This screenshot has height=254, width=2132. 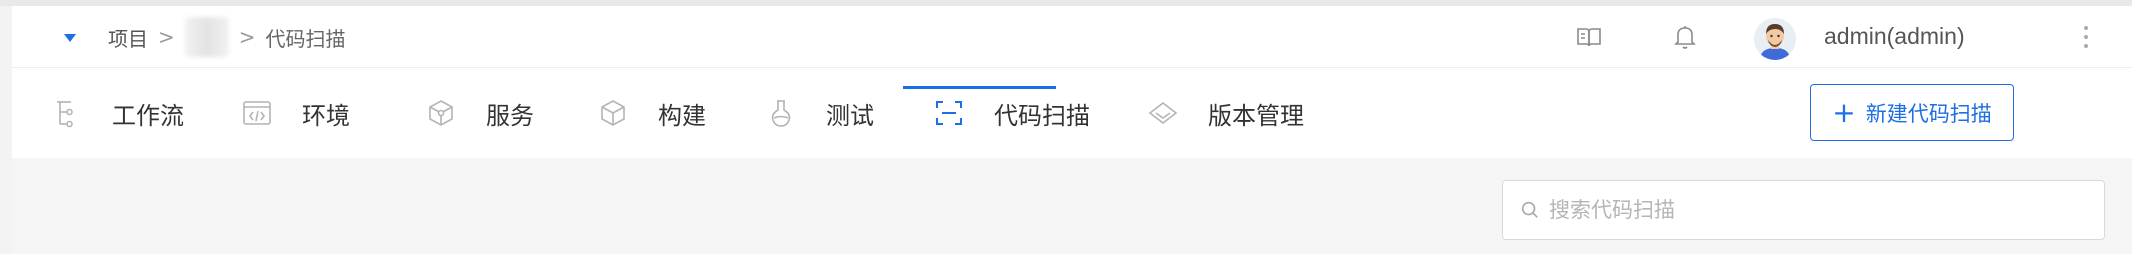 What do you see at coordinates (295, 113) in the screenshot?
I see `tab-environment: 环境` at bounding box center [295, 113].